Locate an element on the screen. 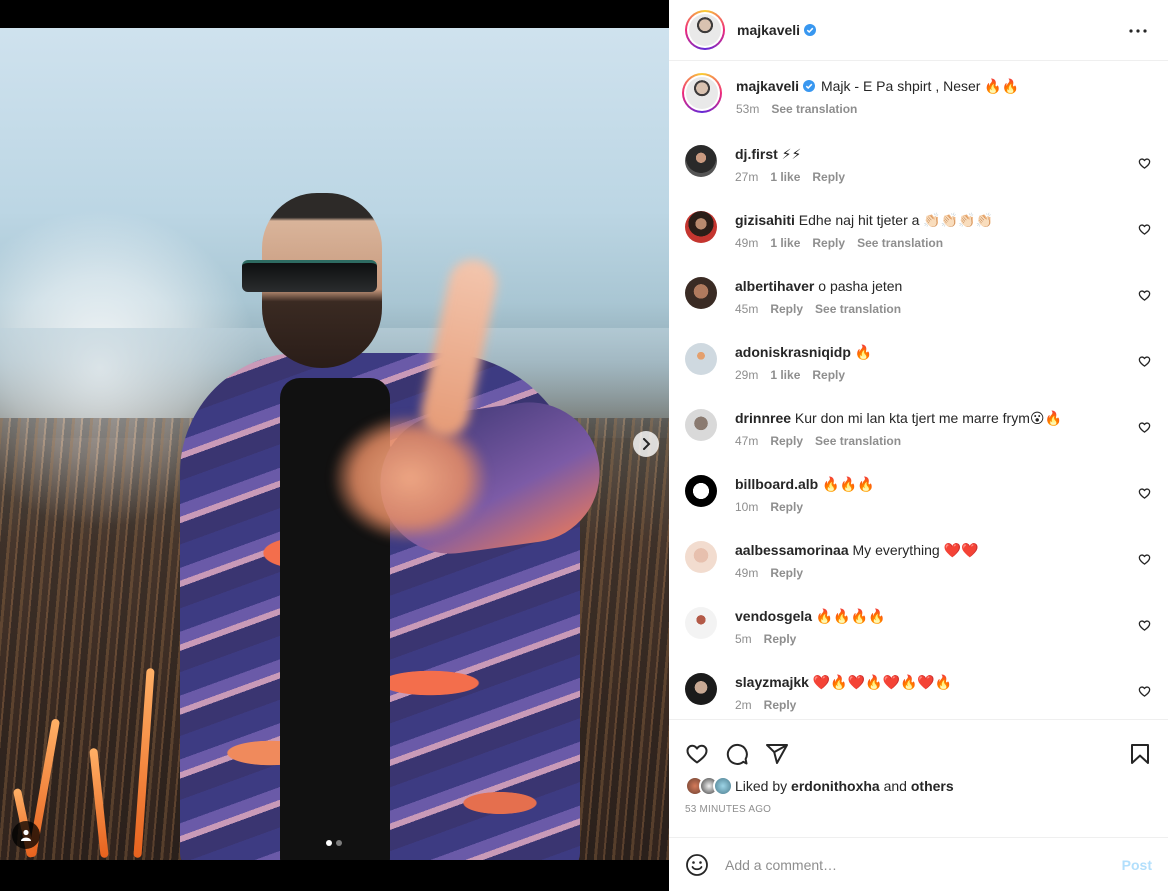 This screenshot has width=1168, height=891. commenter-username: albertihaver is located at coordinates (774, 286).